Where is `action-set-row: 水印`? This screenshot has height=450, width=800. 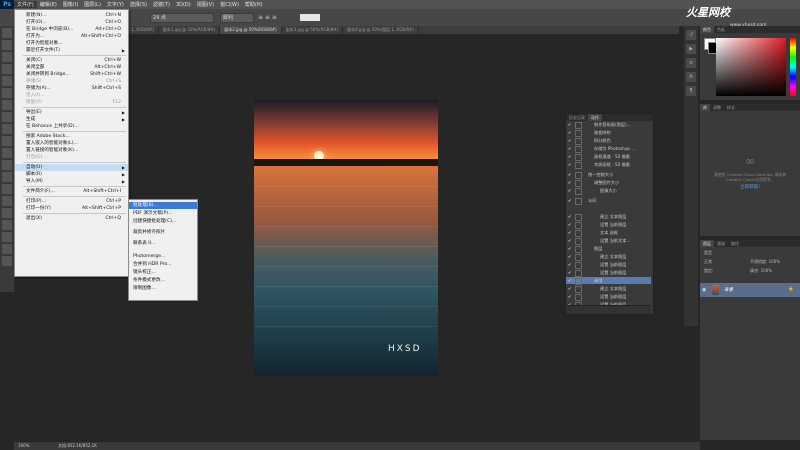
action-set-row: 水印 is located at coordinates (592, 200).